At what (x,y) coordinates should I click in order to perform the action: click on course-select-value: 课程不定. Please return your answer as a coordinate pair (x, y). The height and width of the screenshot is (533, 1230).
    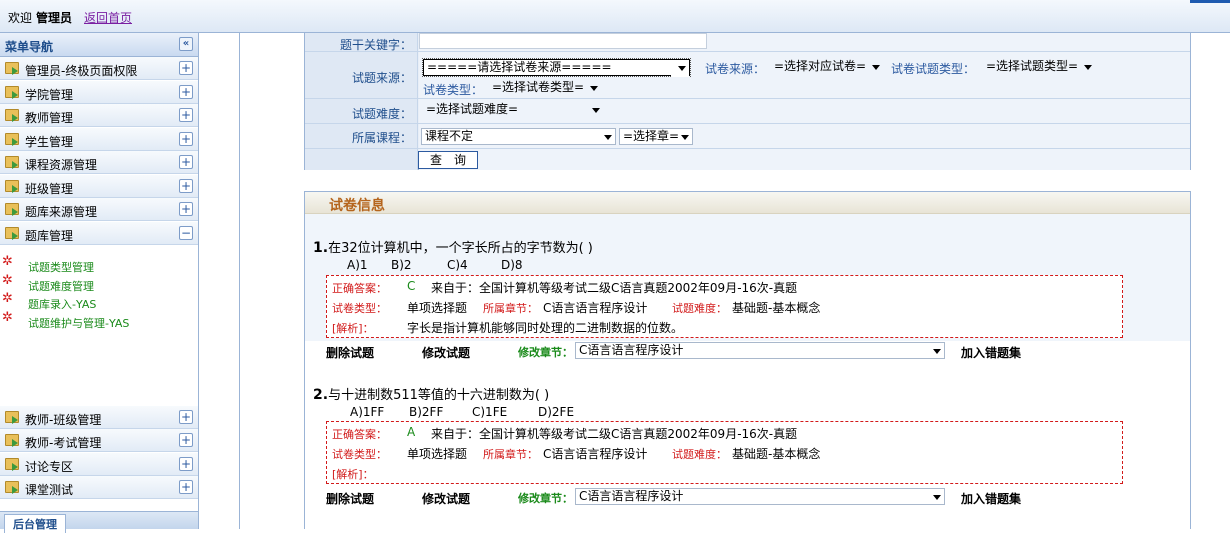
    Looking at the image, I should click on (449, 136).